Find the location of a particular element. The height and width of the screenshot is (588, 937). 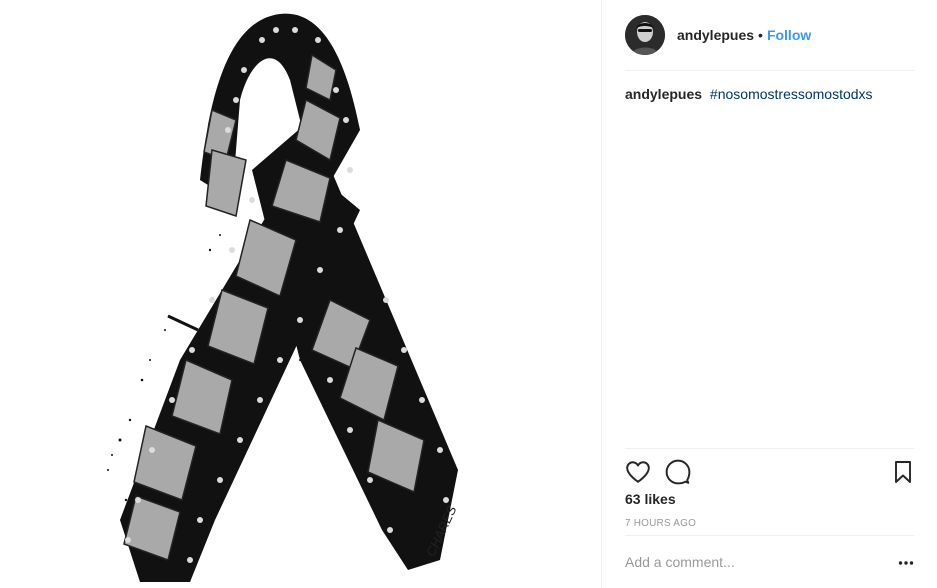

post-header: andylepues • Follow is located at coordinates (769, 41).